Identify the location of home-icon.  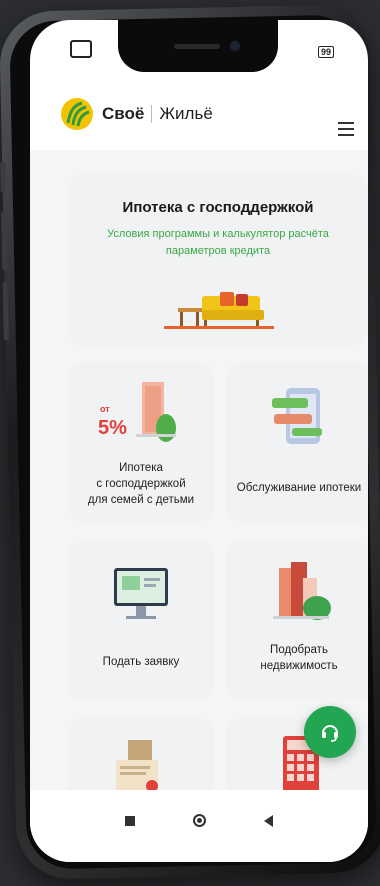
(199, 820).